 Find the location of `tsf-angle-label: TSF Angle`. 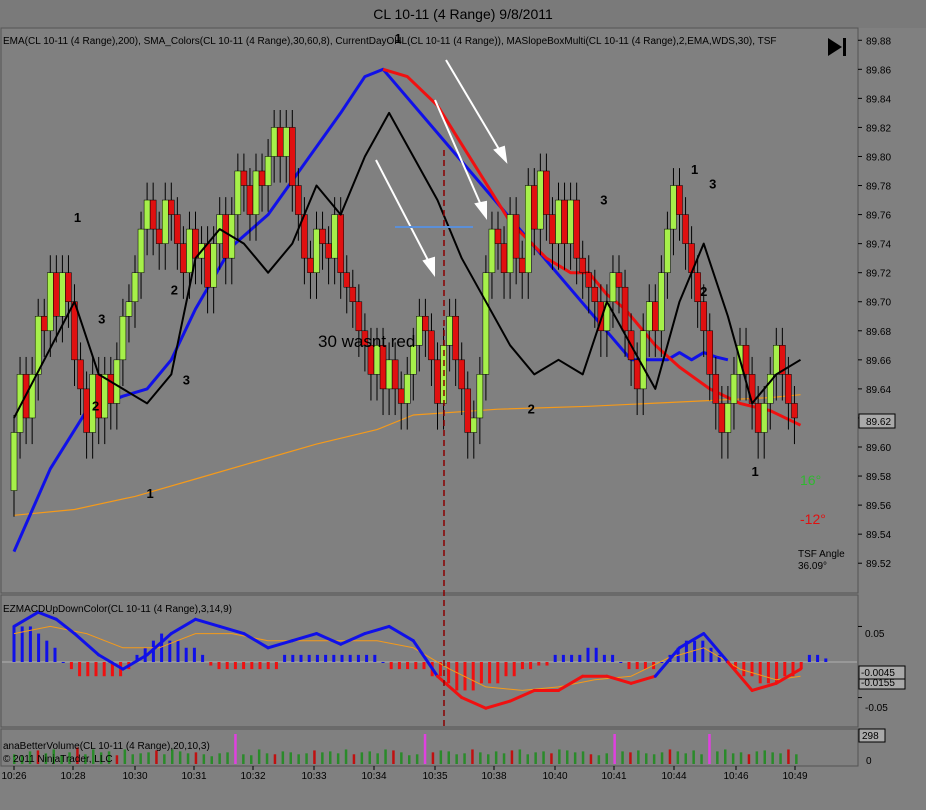

tsf-angle-label: TSF Angle is located at coordinates (821, 554).